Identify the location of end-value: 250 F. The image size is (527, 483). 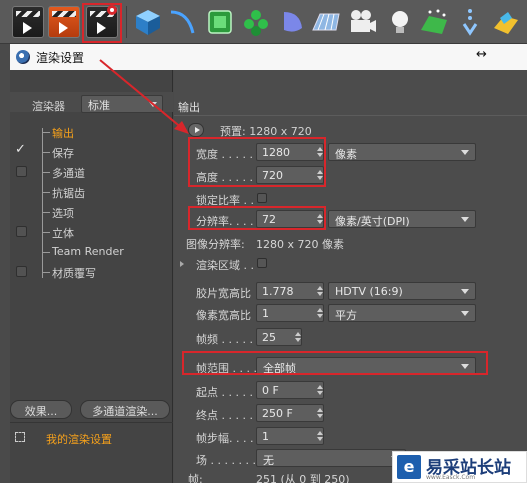
(277, 413).